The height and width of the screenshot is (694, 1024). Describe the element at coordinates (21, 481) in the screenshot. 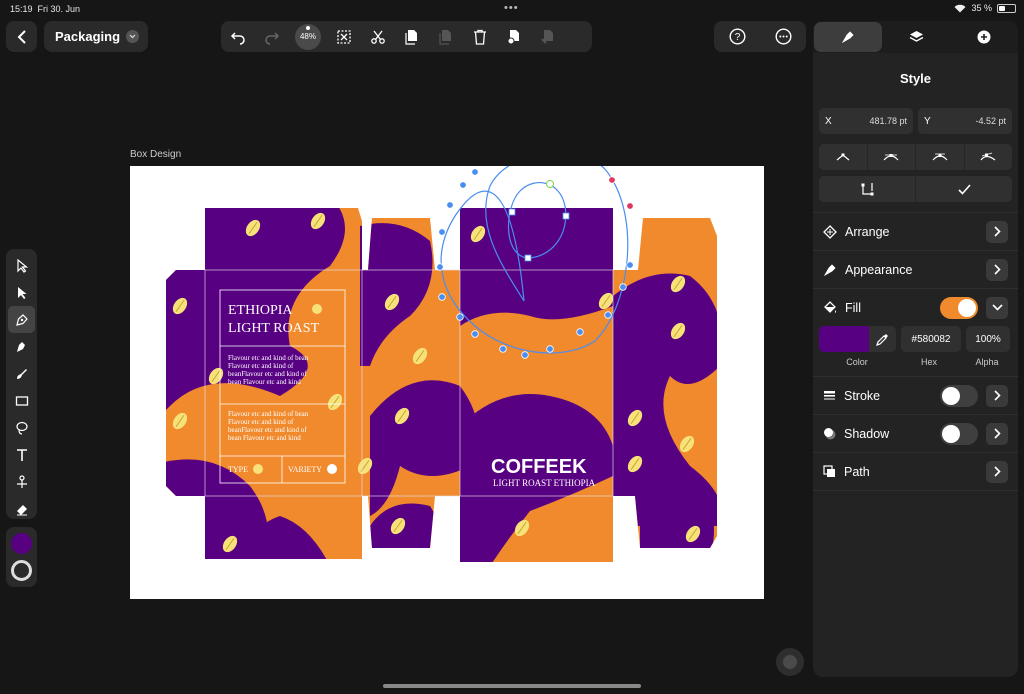

I see `scissor-tool` at that location.